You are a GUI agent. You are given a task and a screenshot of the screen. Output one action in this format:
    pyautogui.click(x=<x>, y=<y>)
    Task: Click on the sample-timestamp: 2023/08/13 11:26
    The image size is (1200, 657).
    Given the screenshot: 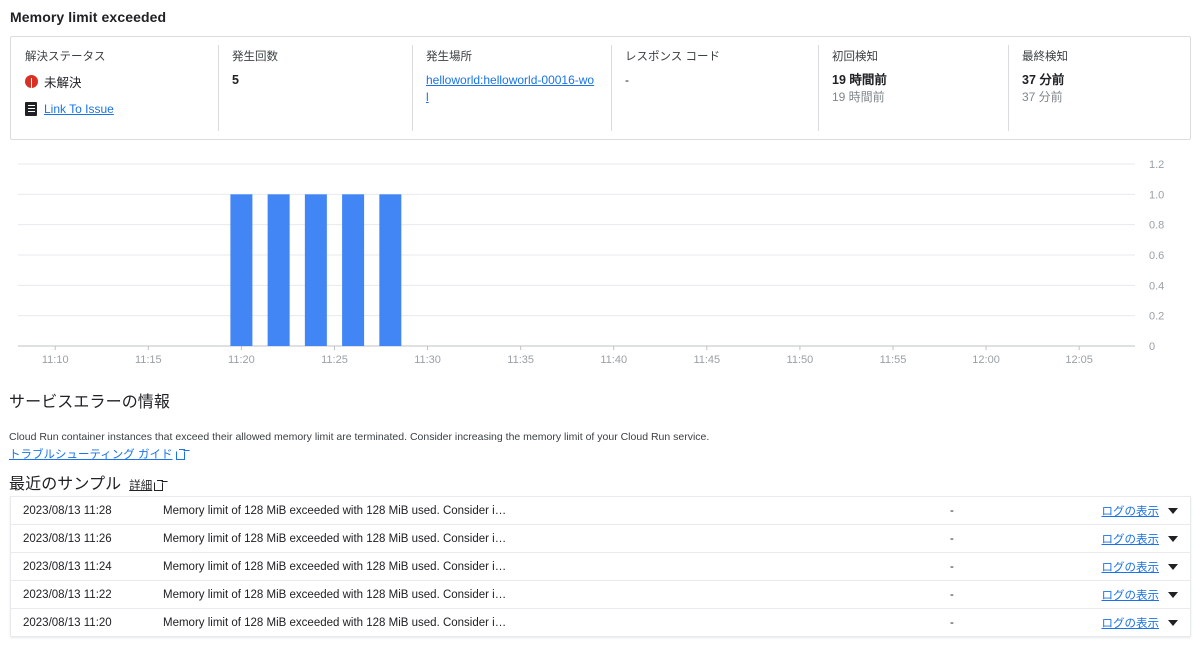 What is the action you would take?
    pyautogui.click(x=67, y=538)
    